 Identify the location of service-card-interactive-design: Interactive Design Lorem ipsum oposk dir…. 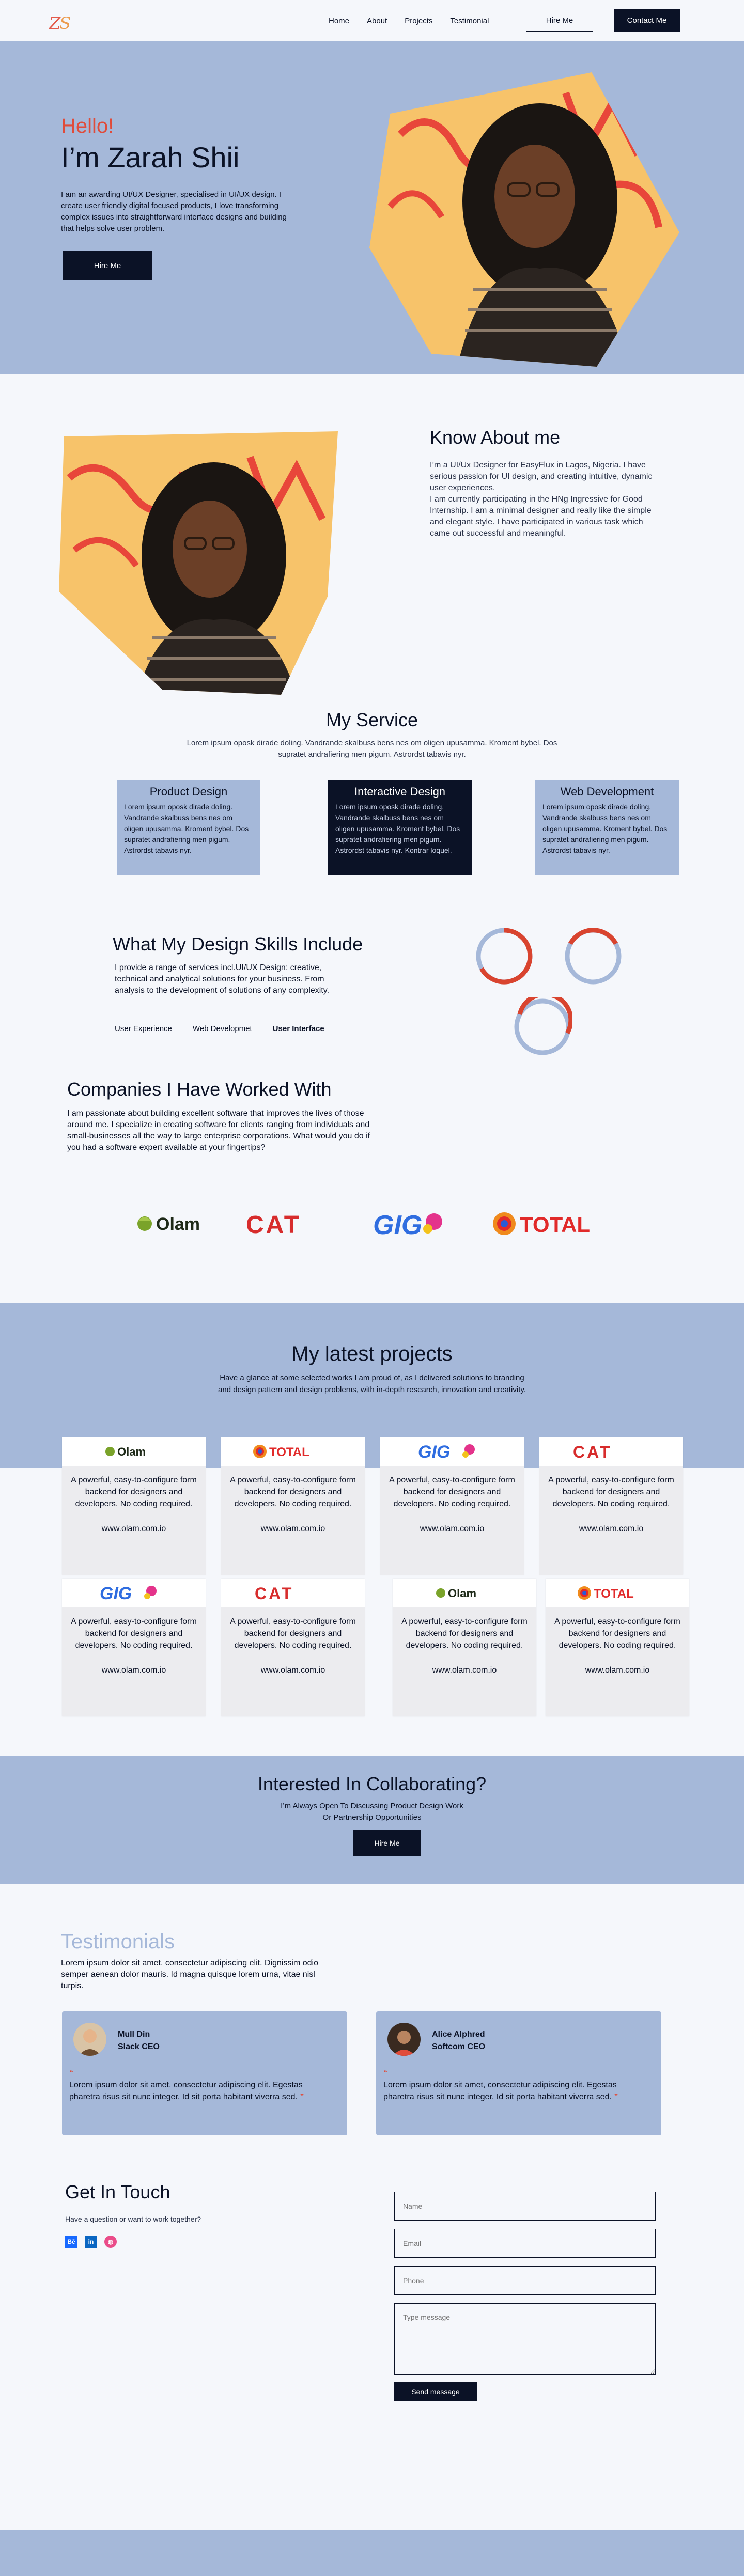
(400, 827).